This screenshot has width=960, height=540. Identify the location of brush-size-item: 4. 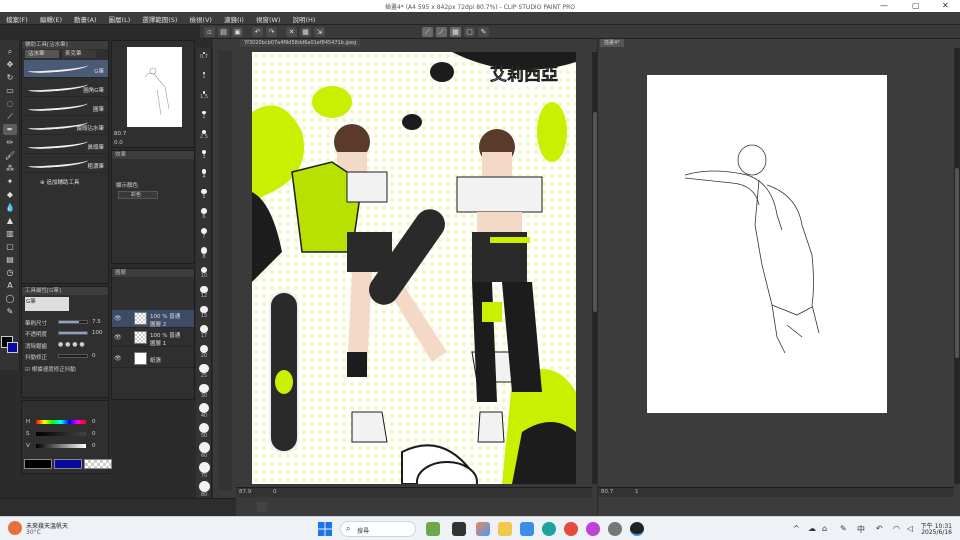
(204, 174).